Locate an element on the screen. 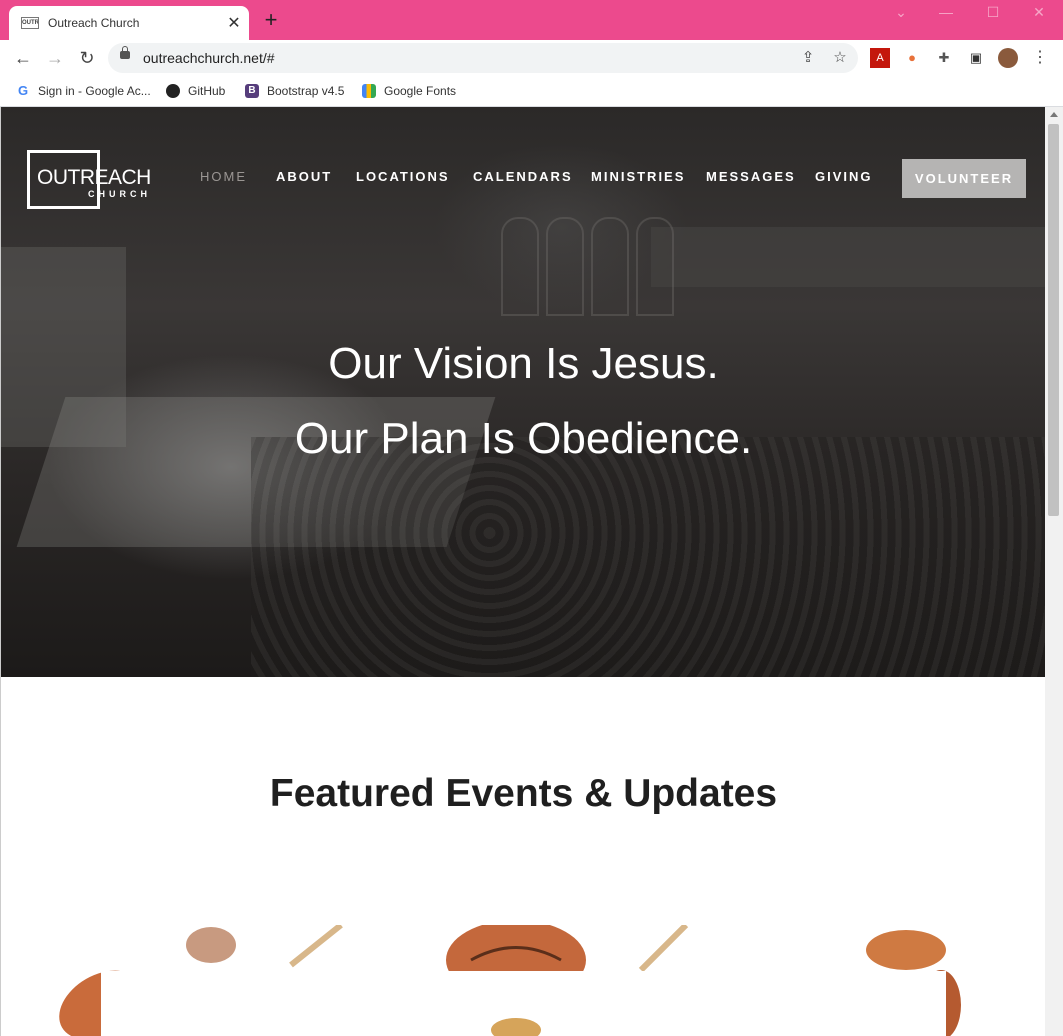  scroll-up-icon is located at coordinates (1054, 114).